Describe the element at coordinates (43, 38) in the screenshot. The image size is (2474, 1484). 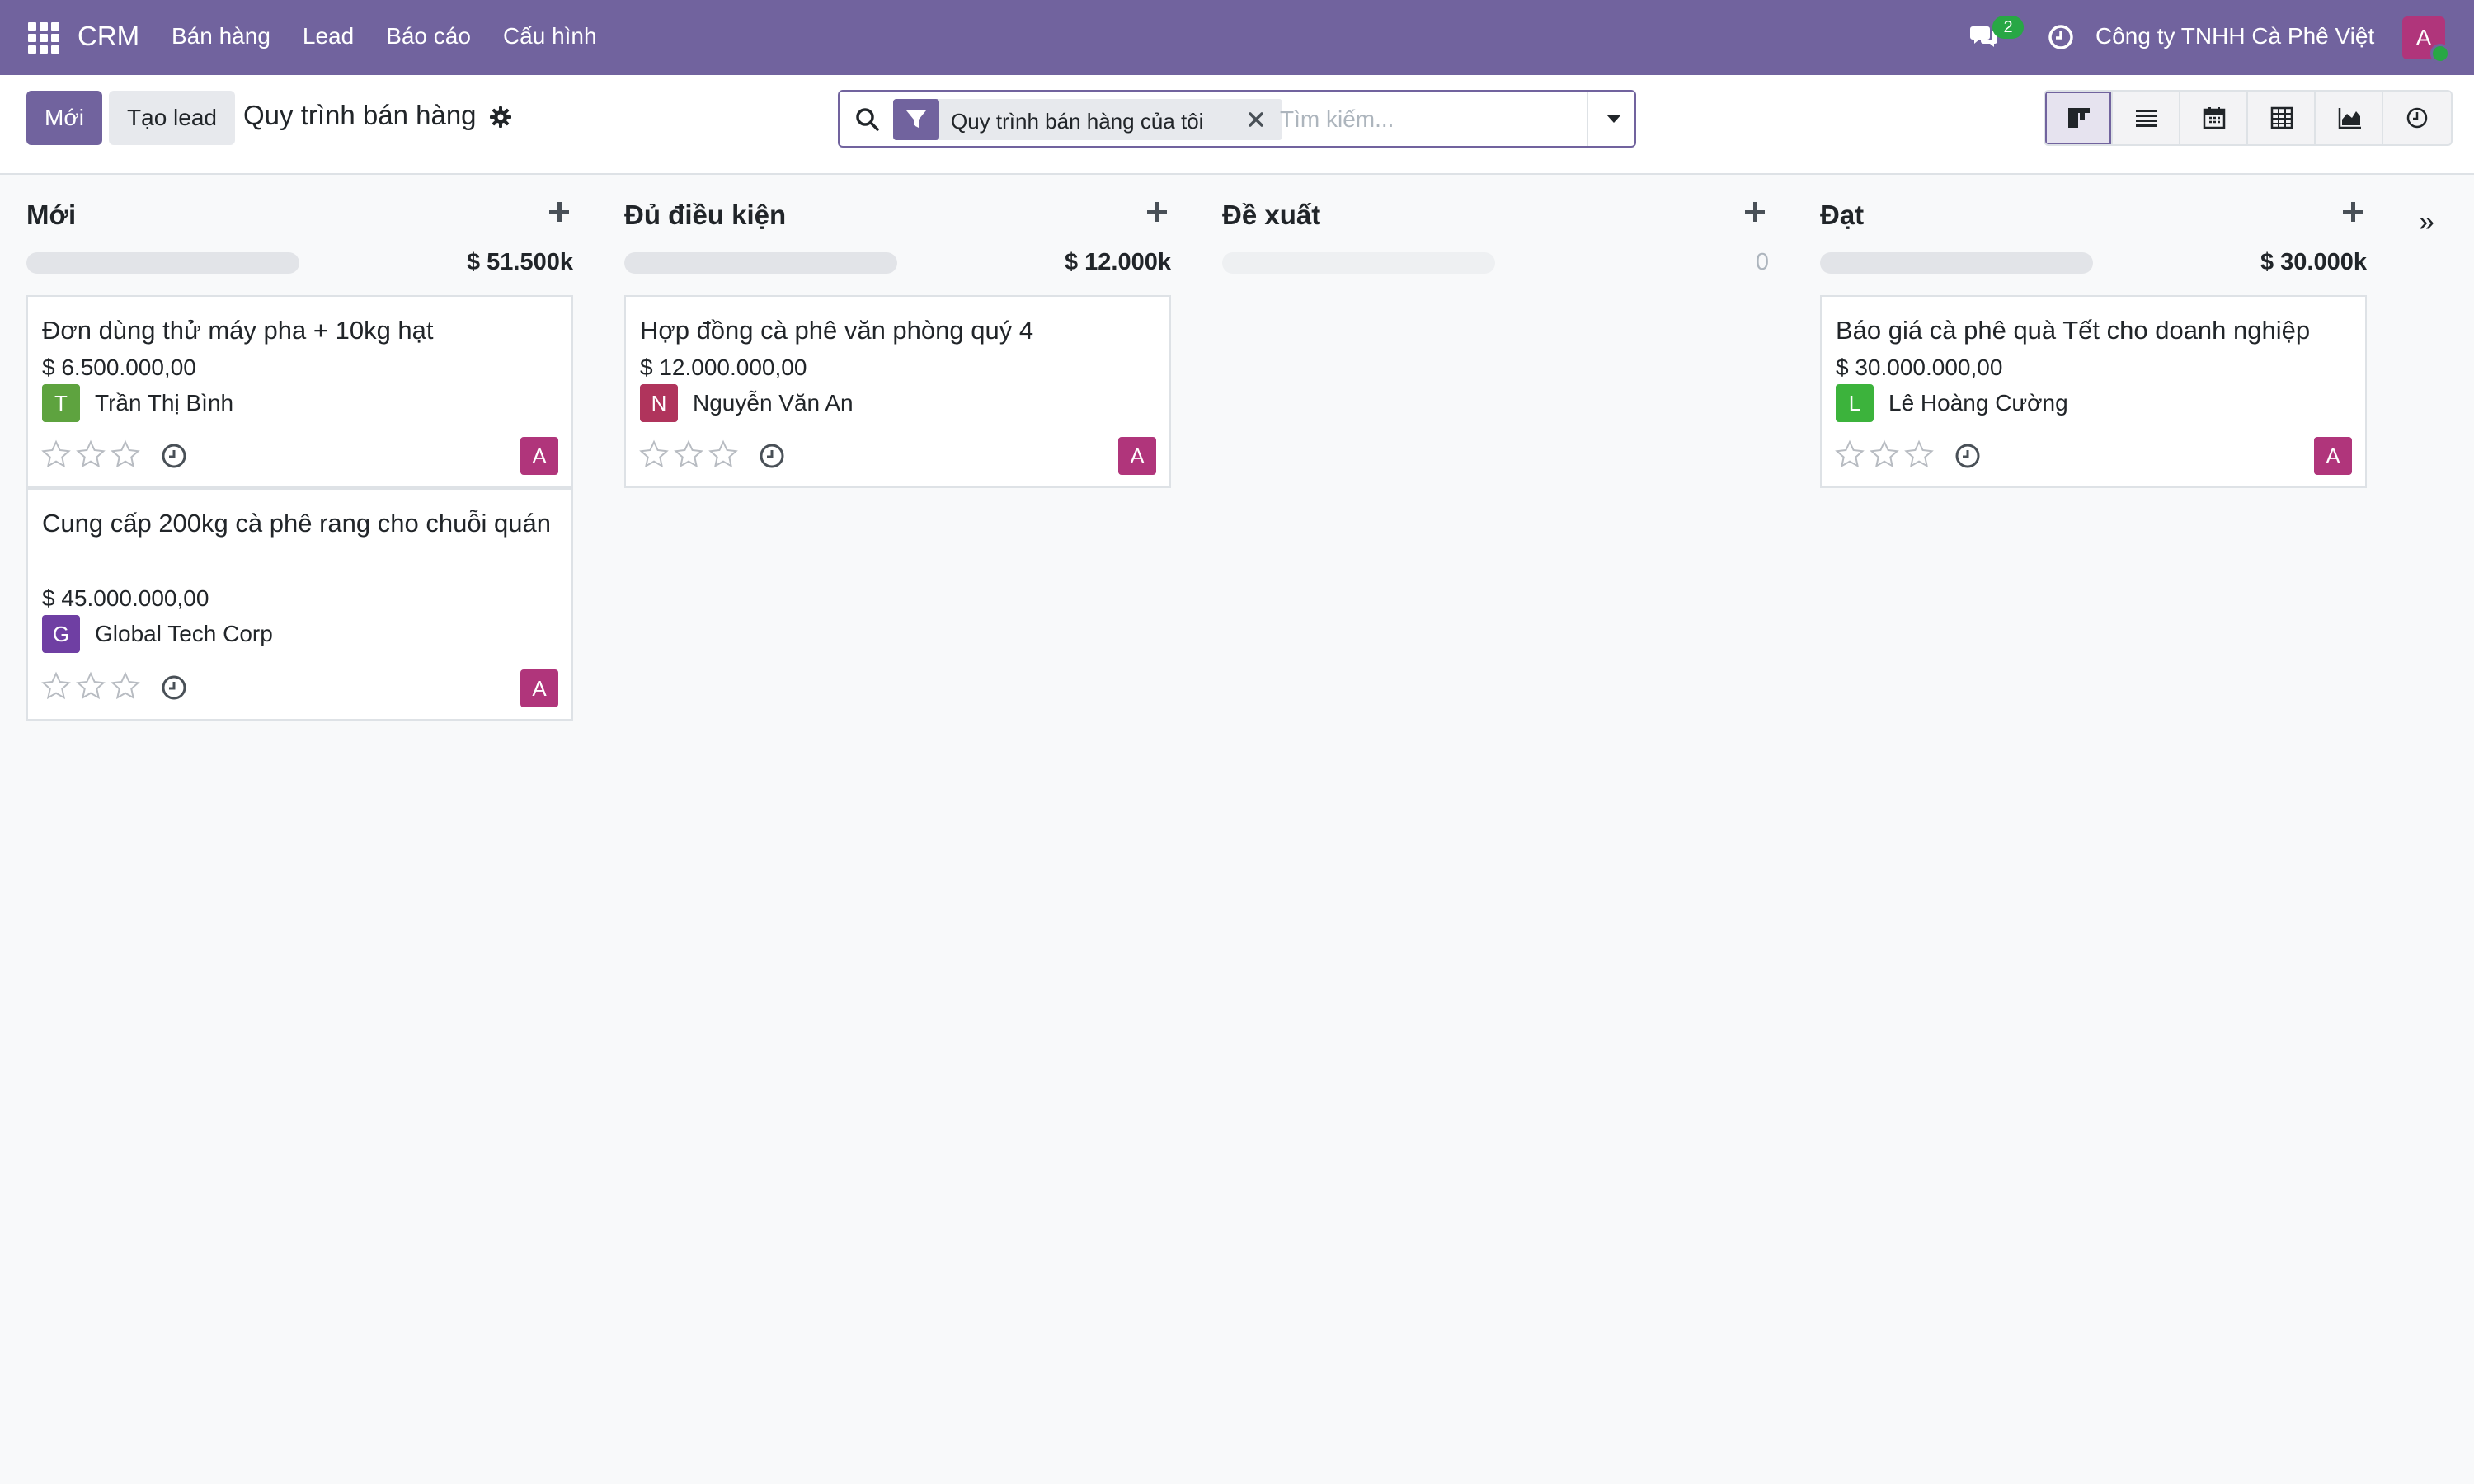
I see `apps-menu-icon` at that location.